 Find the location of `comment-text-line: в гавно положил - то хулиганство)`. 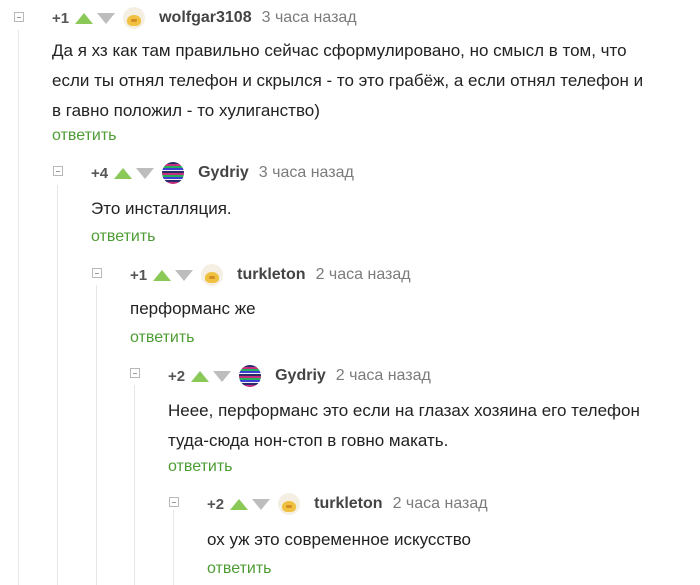

comment-text-line: в гавно положил - то хулиганство) is located at coordinates (186, 110).